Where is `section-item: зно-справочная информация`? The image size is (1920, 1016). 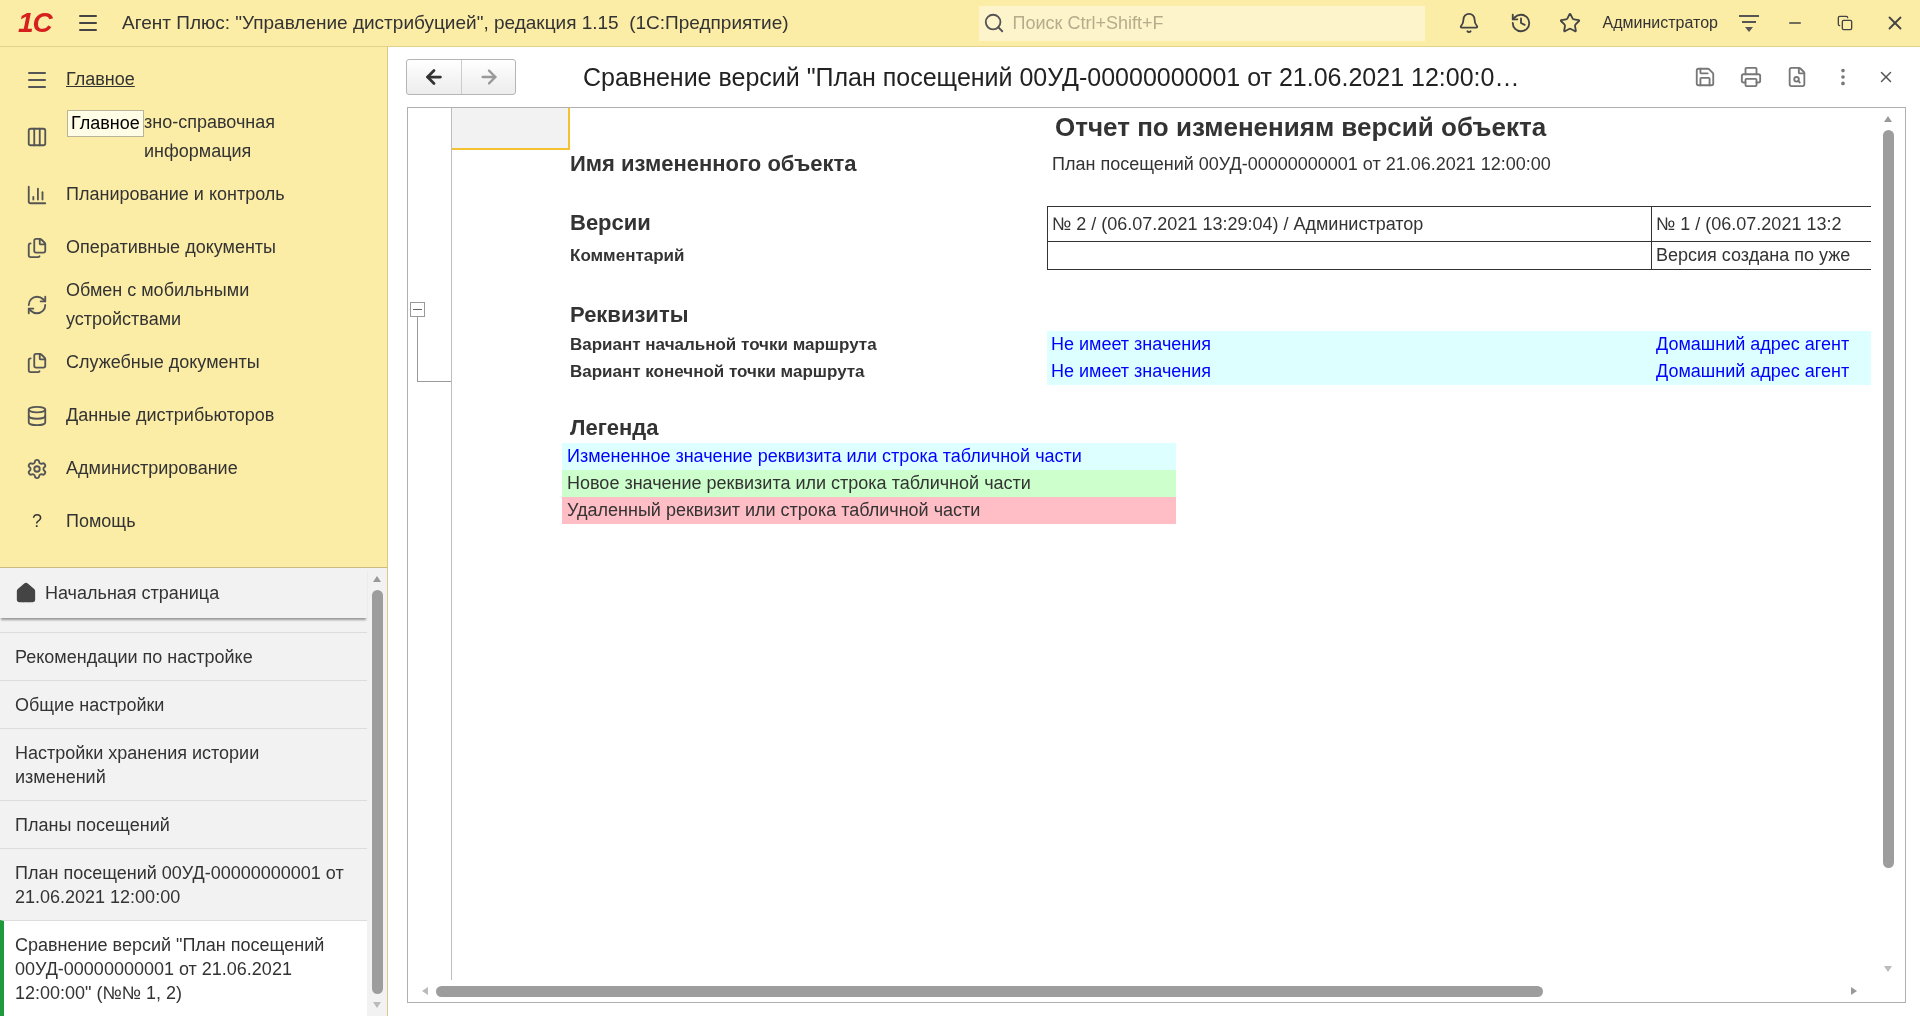
section-item: зно-справочная информация is located at coordinates (219, 137).